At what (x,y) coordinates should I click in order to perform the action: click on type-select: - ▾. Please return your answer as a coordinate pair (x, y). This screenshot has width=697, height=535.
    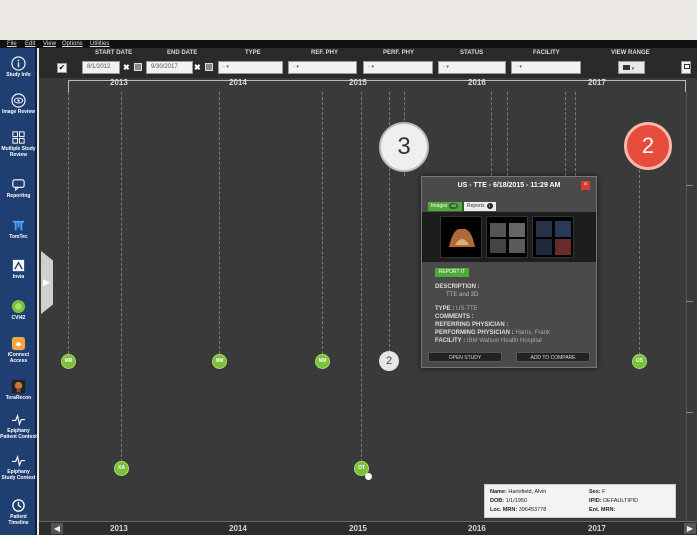
    Looking at the image, I should click on (250, 67).